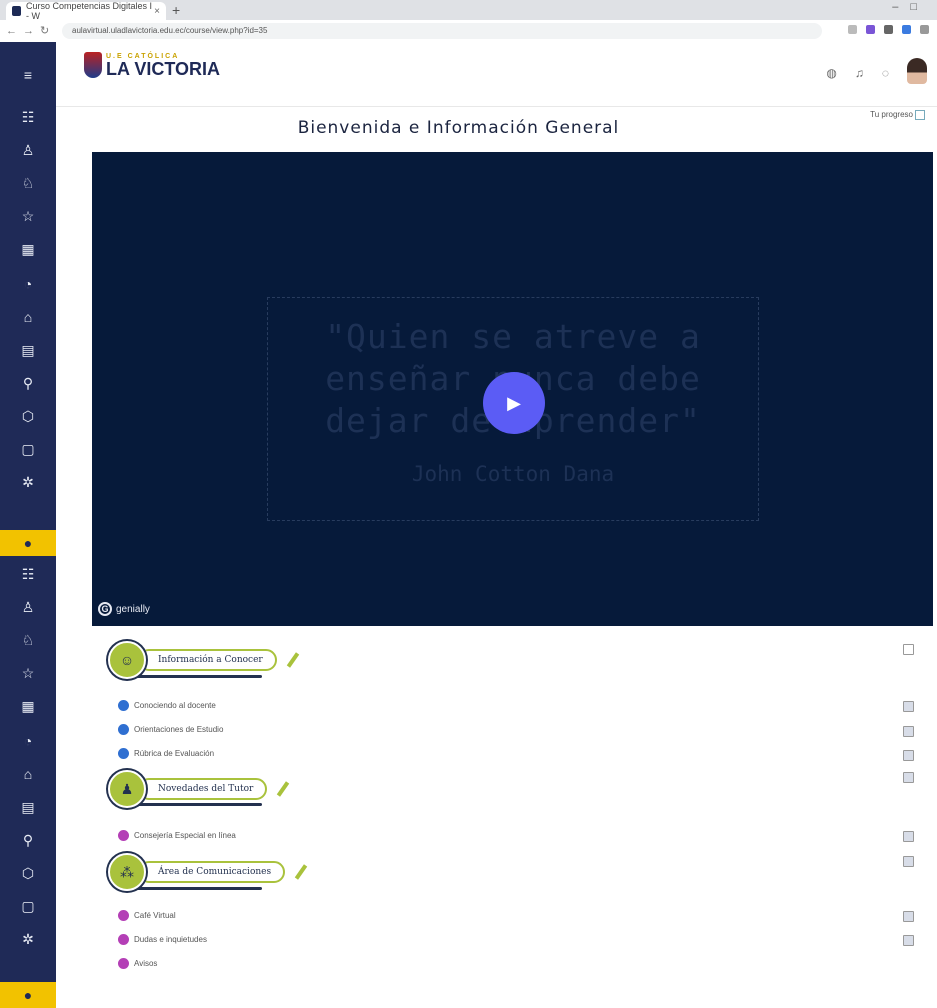 Image resolution: width=937 pixels, height=1008 pixels. Describe the element at coordinates (885, 73) in the screenshot. I see `chat-icon: ◌` at that location.